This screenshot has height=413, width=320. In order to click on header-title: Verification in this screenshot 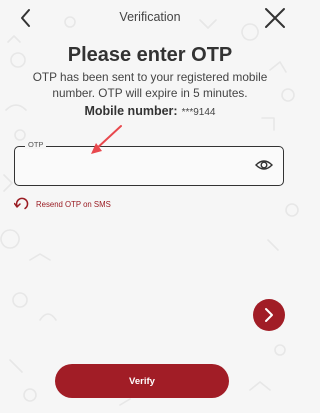, I will do `click(150, 17)`.